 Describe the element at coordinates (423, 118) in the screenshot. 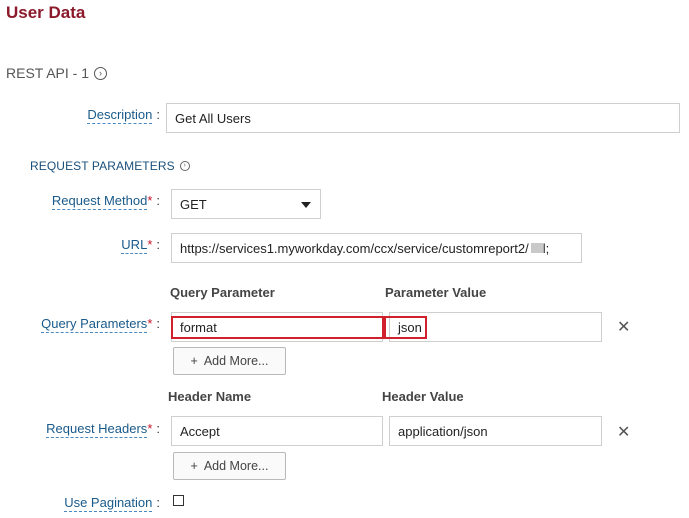

I see `description-input: Get All Users` at that location.